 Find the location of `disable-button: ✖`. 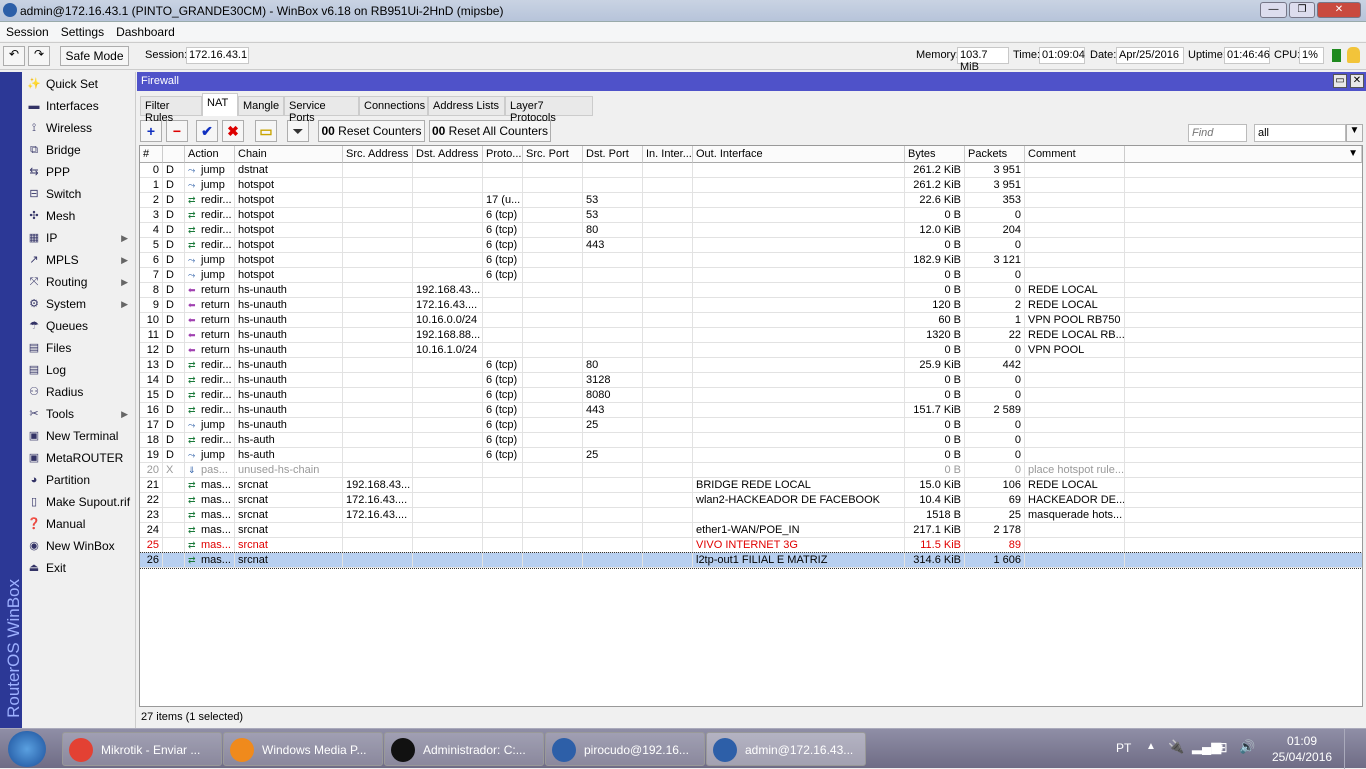

disable-button: ✖ is located at coordinates (233, 131).